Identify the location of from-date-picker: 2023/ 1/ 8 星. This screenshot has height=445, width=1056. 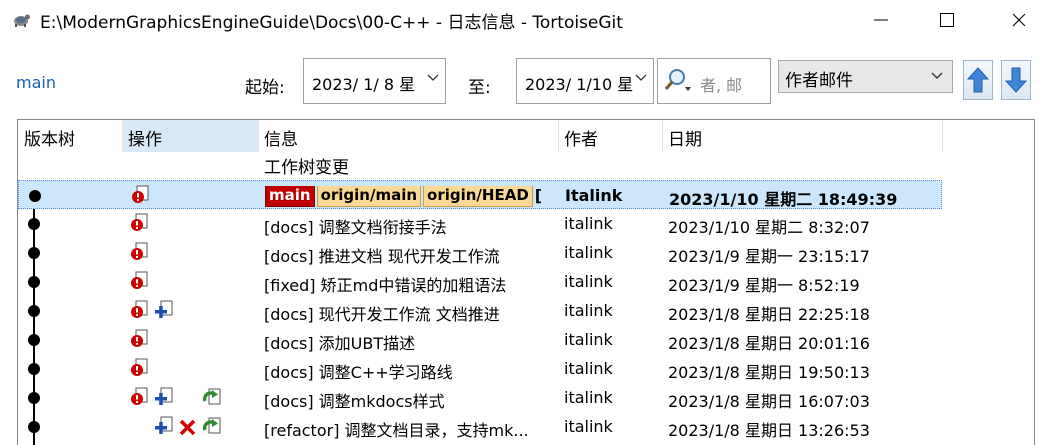
(374, 81).